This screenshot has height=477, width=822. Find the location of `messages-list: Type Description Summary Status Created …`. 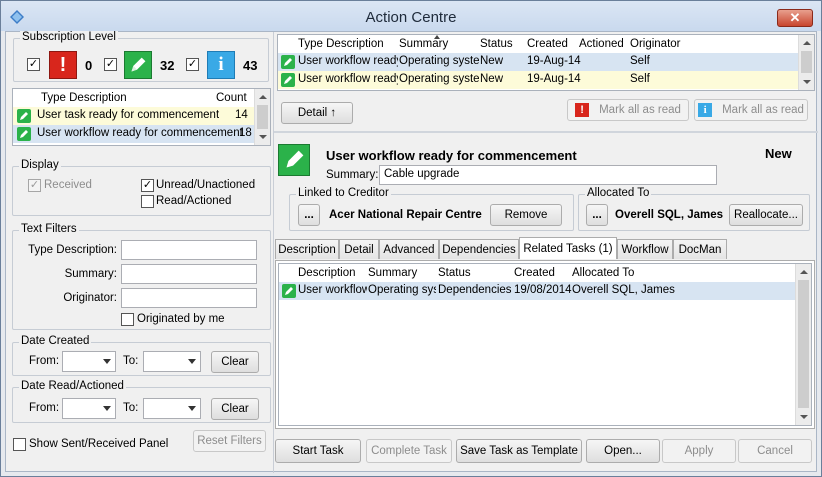

messages-list: Type Description Summary Status Created … is located at coordinates (546, 62).